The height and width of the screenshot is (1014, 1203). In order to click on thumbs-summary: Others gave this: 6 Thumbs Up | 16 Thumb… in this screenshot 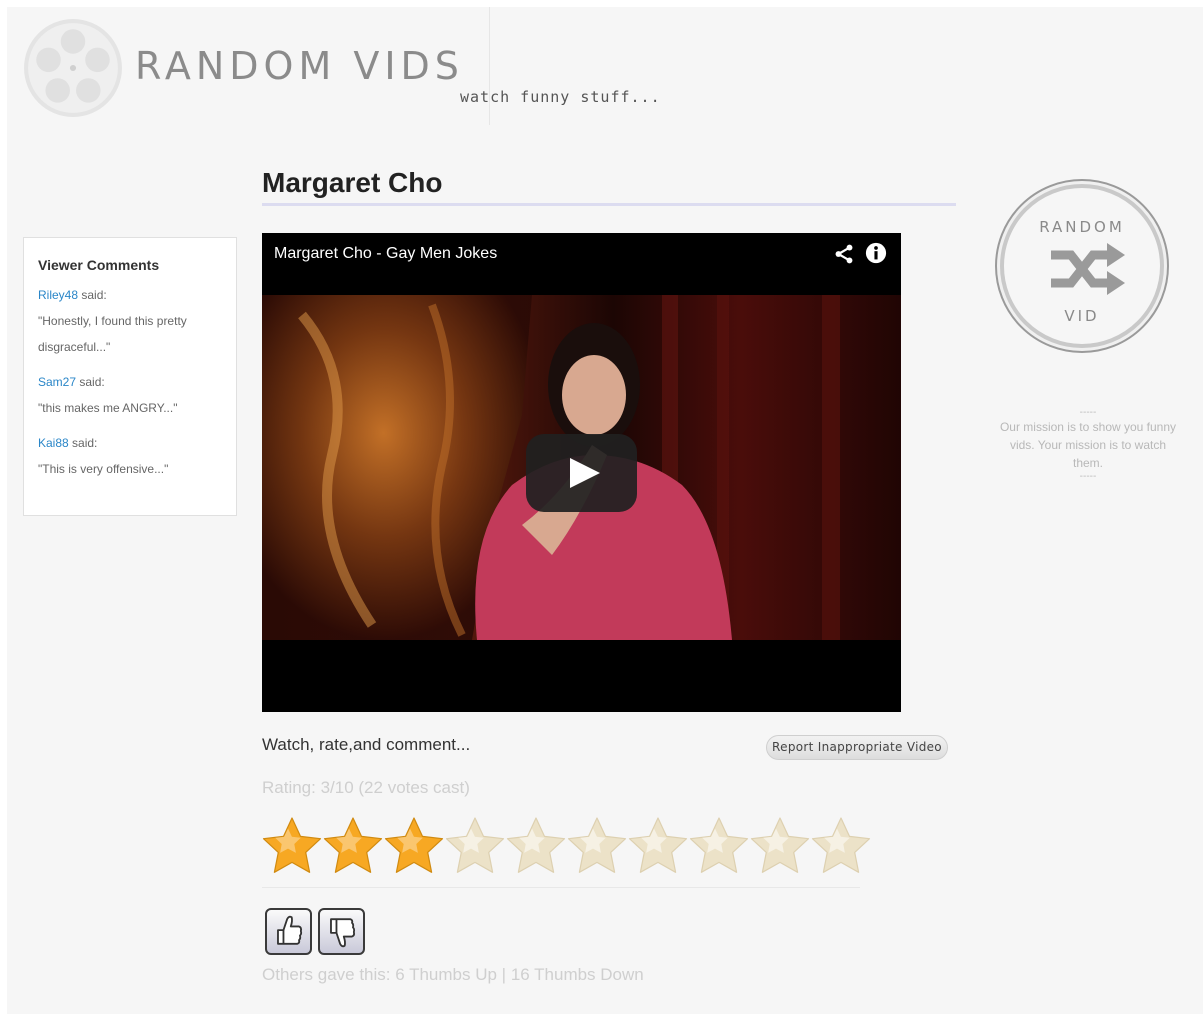, I will do `click(453, 974)`.